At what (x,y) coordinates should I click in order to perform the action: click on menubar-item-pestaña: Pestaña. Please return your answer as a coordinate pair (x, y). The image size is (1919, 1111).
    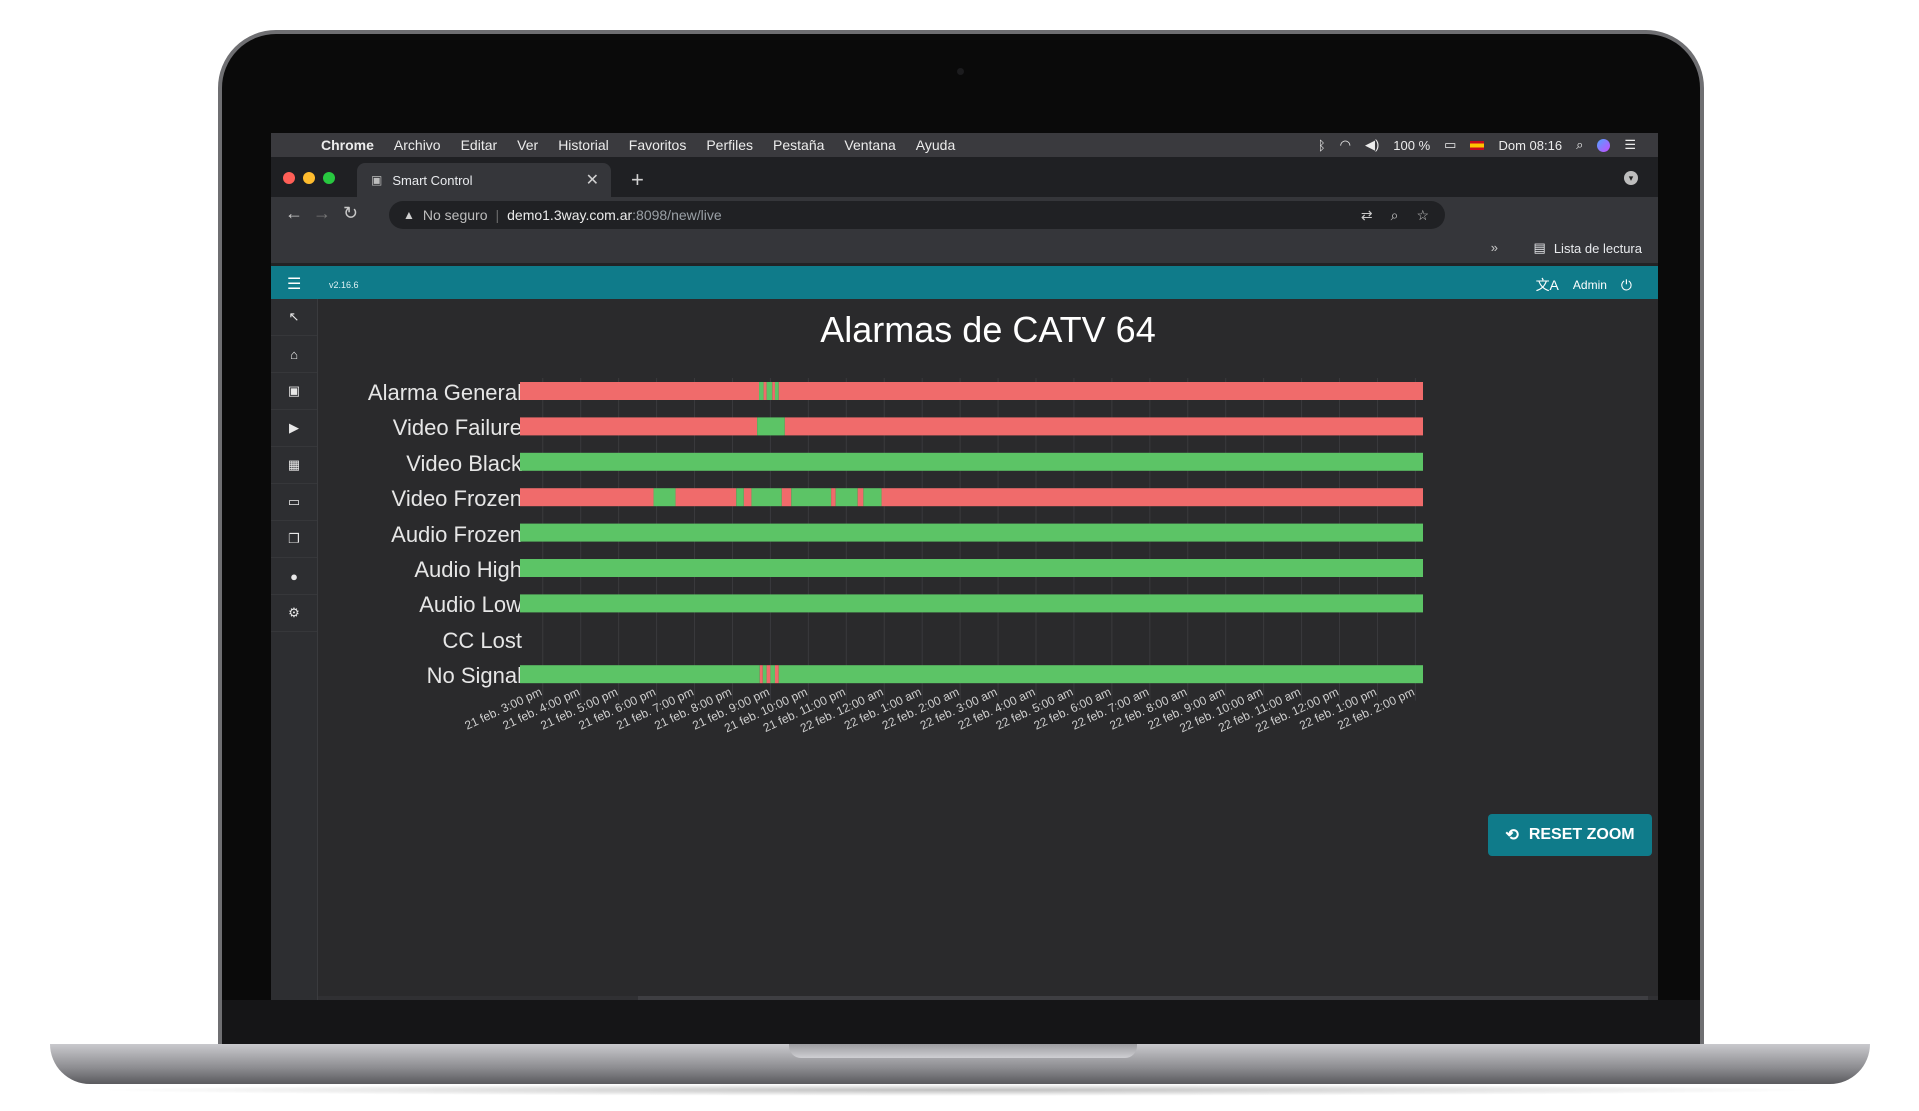
    Looking at the image, I should click on (798, 145).